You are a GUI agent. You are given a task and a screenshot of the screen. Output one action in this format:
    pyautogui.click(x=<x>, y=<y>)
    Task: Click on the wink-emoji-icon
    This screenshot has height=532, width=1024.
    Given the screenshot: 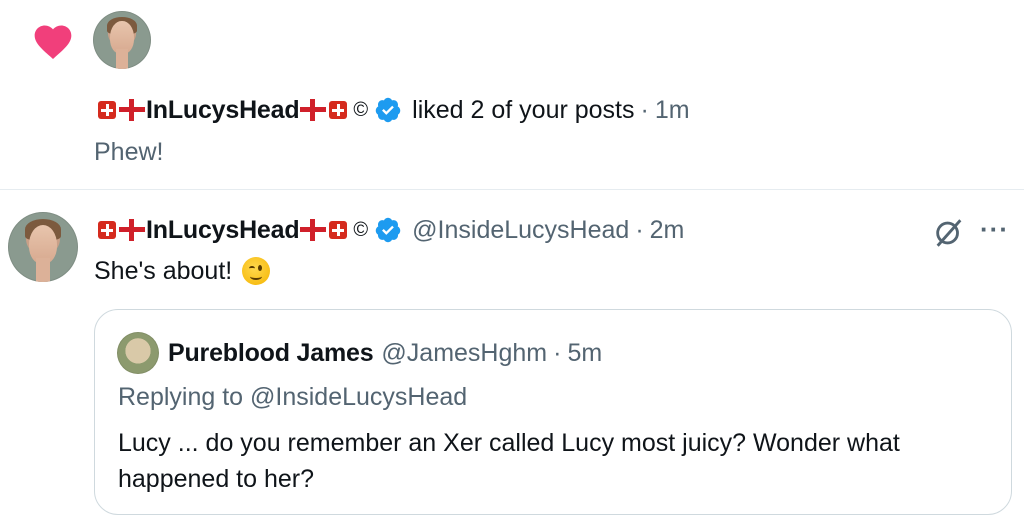 What is the action you would take?
    pyautogui.click(x=256, y=271)
    